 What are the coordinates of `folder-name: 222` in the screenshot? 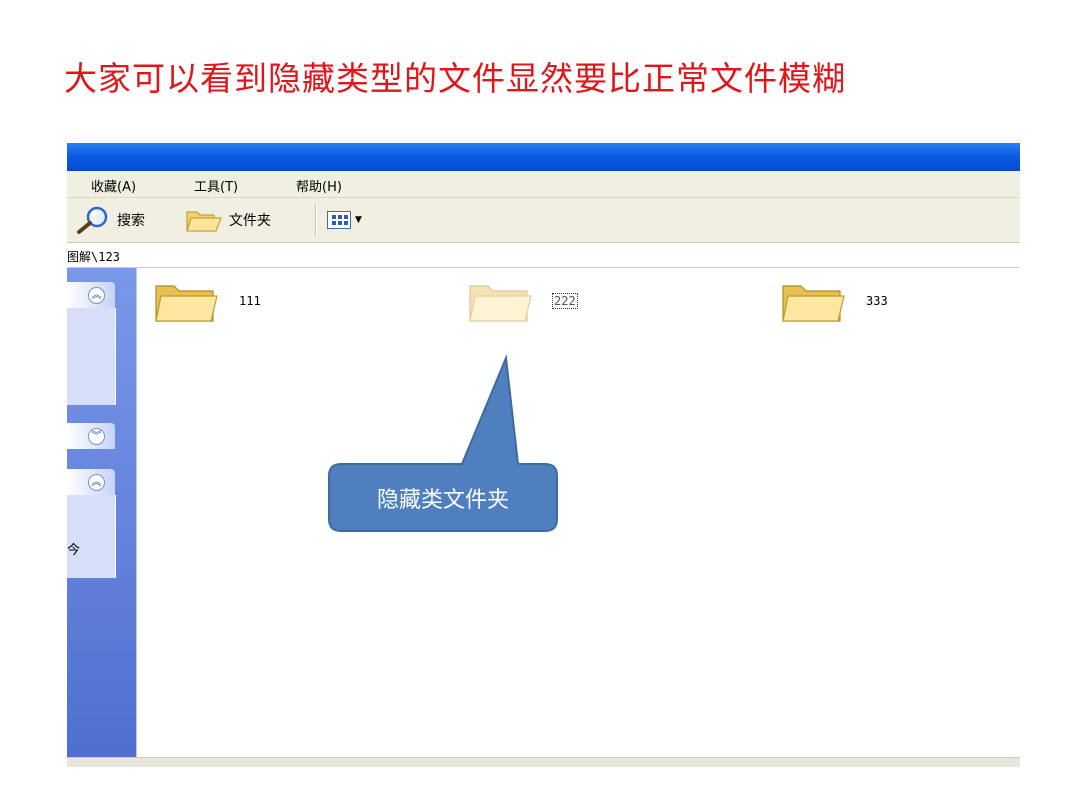 It's located at (565, 301).